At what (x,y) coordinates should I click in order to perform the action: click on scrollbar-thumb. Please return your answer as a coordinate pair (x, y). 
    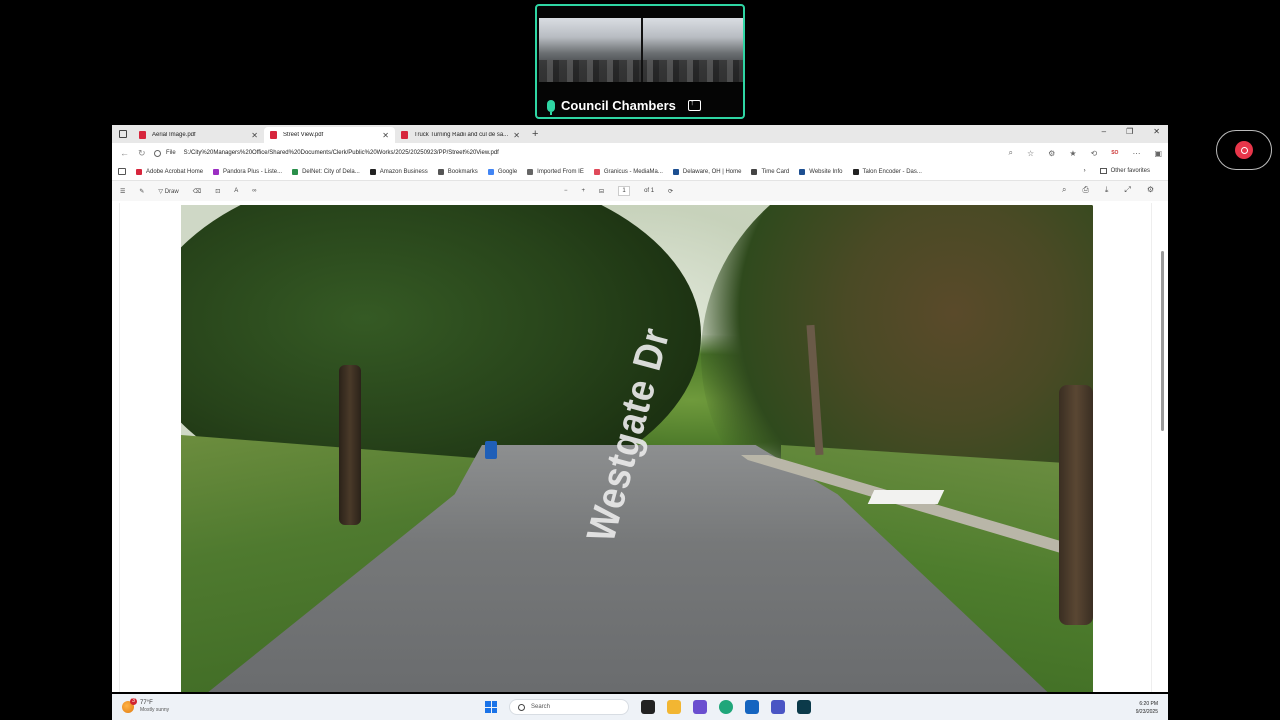
    Looking at the image, I should click on (1162, 341).